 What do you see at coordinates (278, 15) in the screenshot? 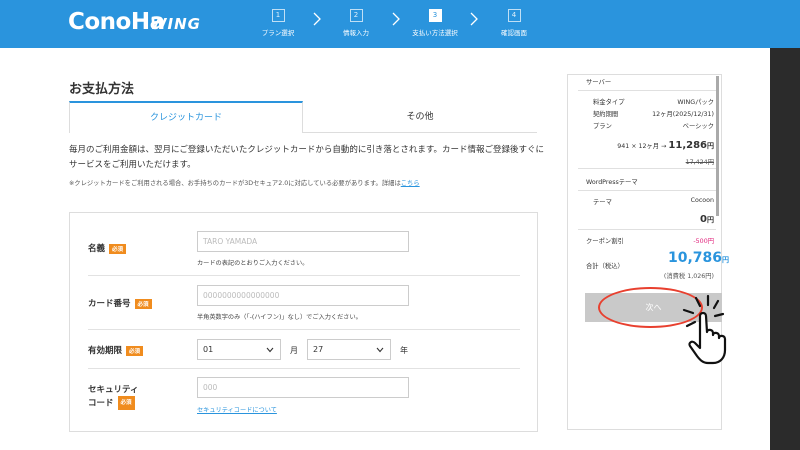
I see `step-1-number: 1` at bounding box center [278, 15].